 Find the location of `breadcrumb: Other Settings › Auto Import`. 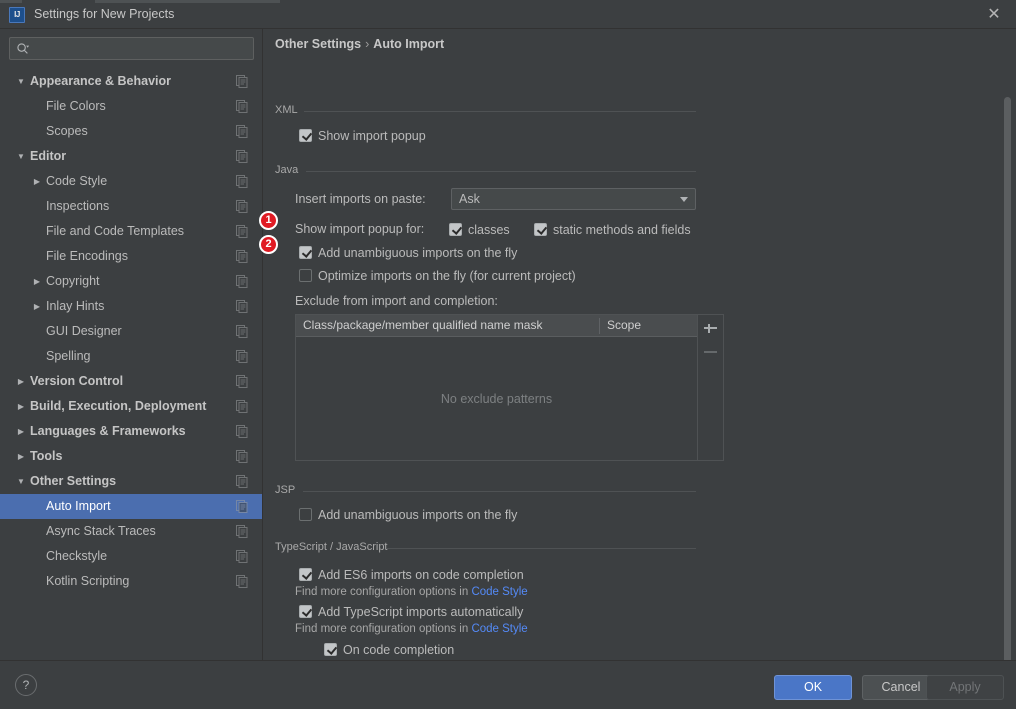

breadcrumb: Other Settings › Auto Import is located at coordinates (359, 44).